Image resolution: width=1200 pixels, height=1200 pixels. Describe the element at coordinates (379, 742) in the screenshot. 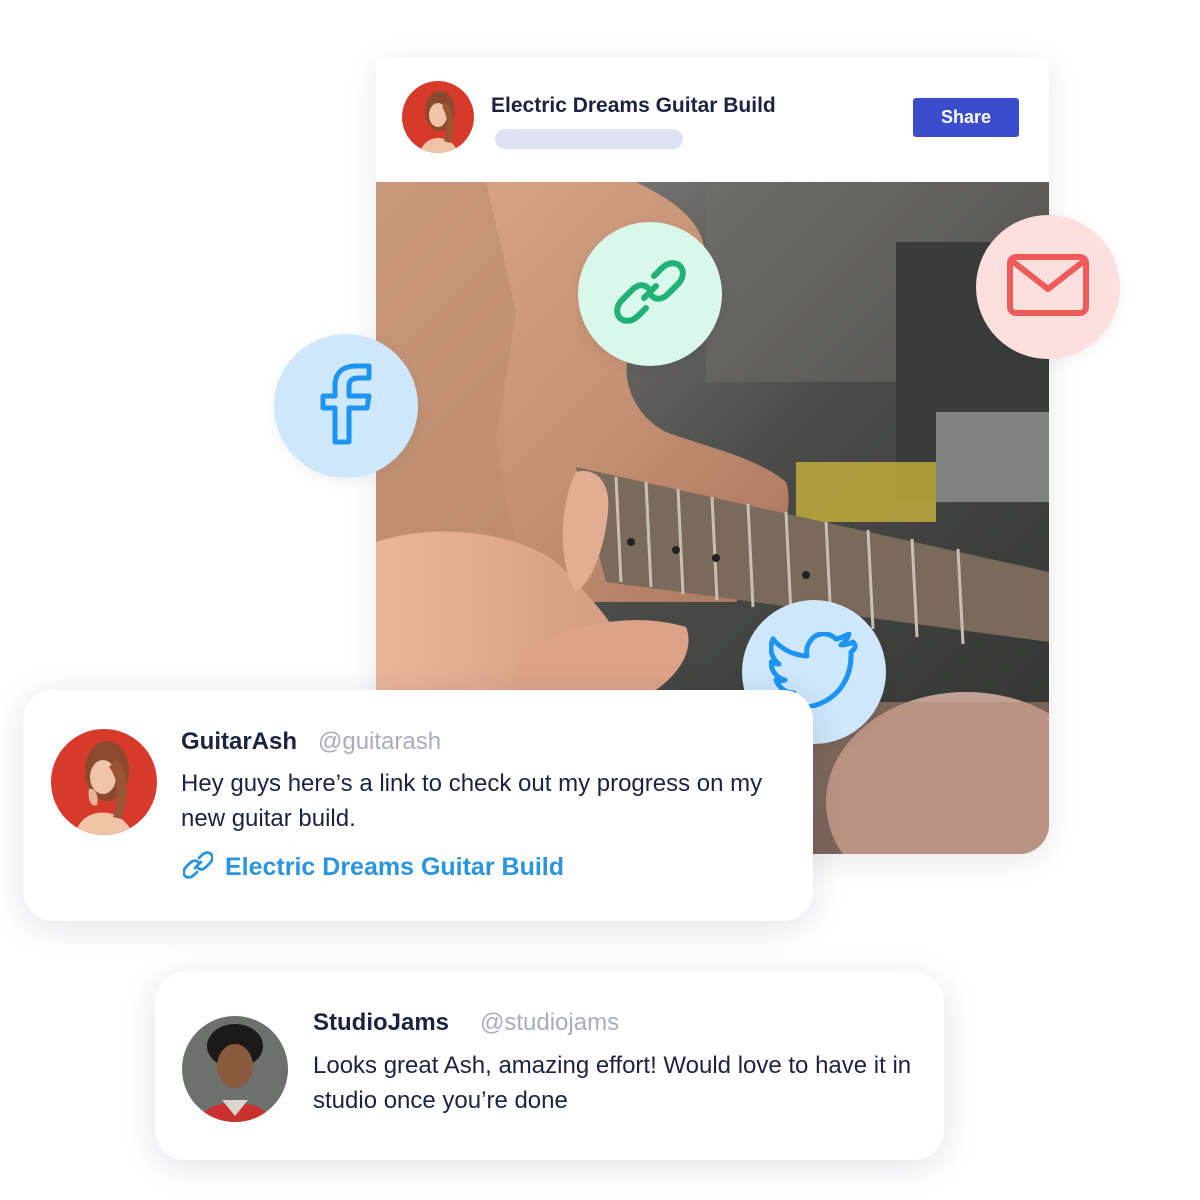

I see `comment-author-handle: @guitarash` at that location.